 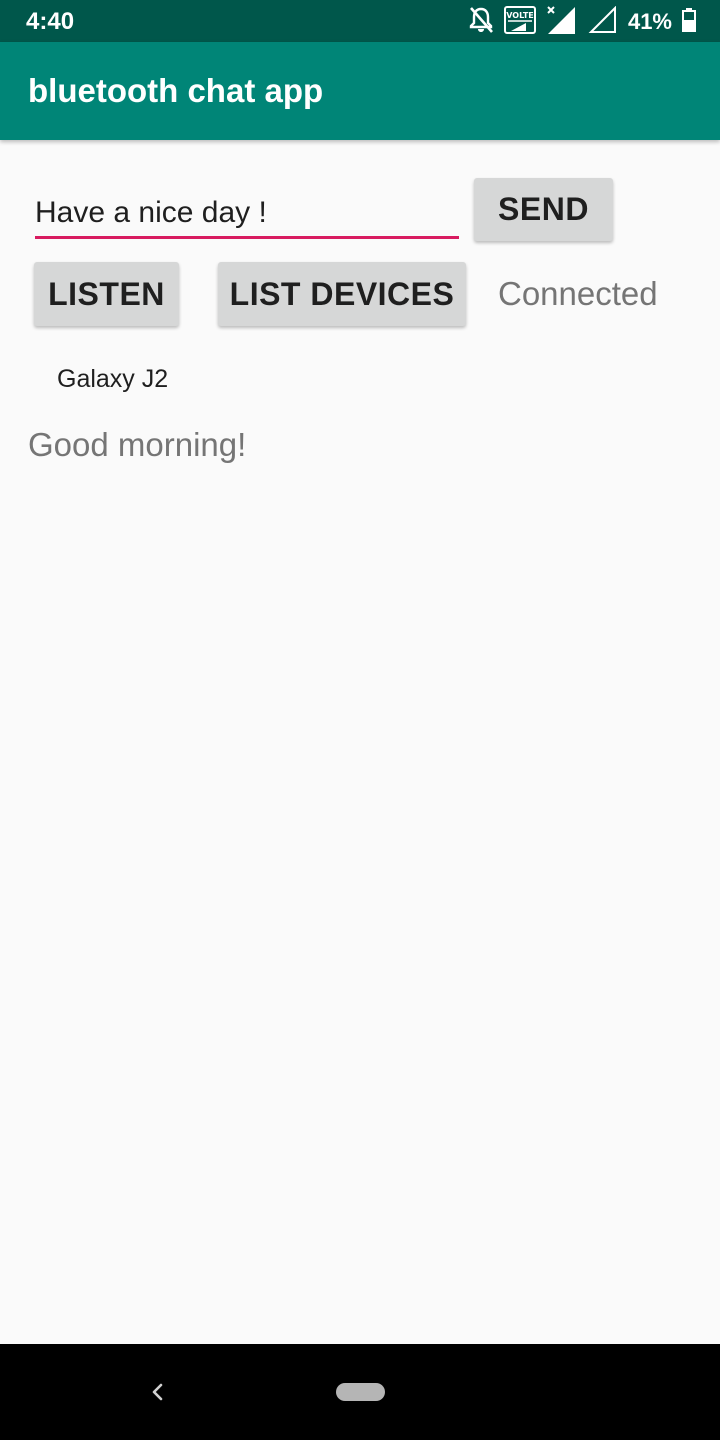 What do you see at coordinates (519, 22) in the screenshot?
I see `volte-icon: VOLTE` at bounding box center [519, 22].